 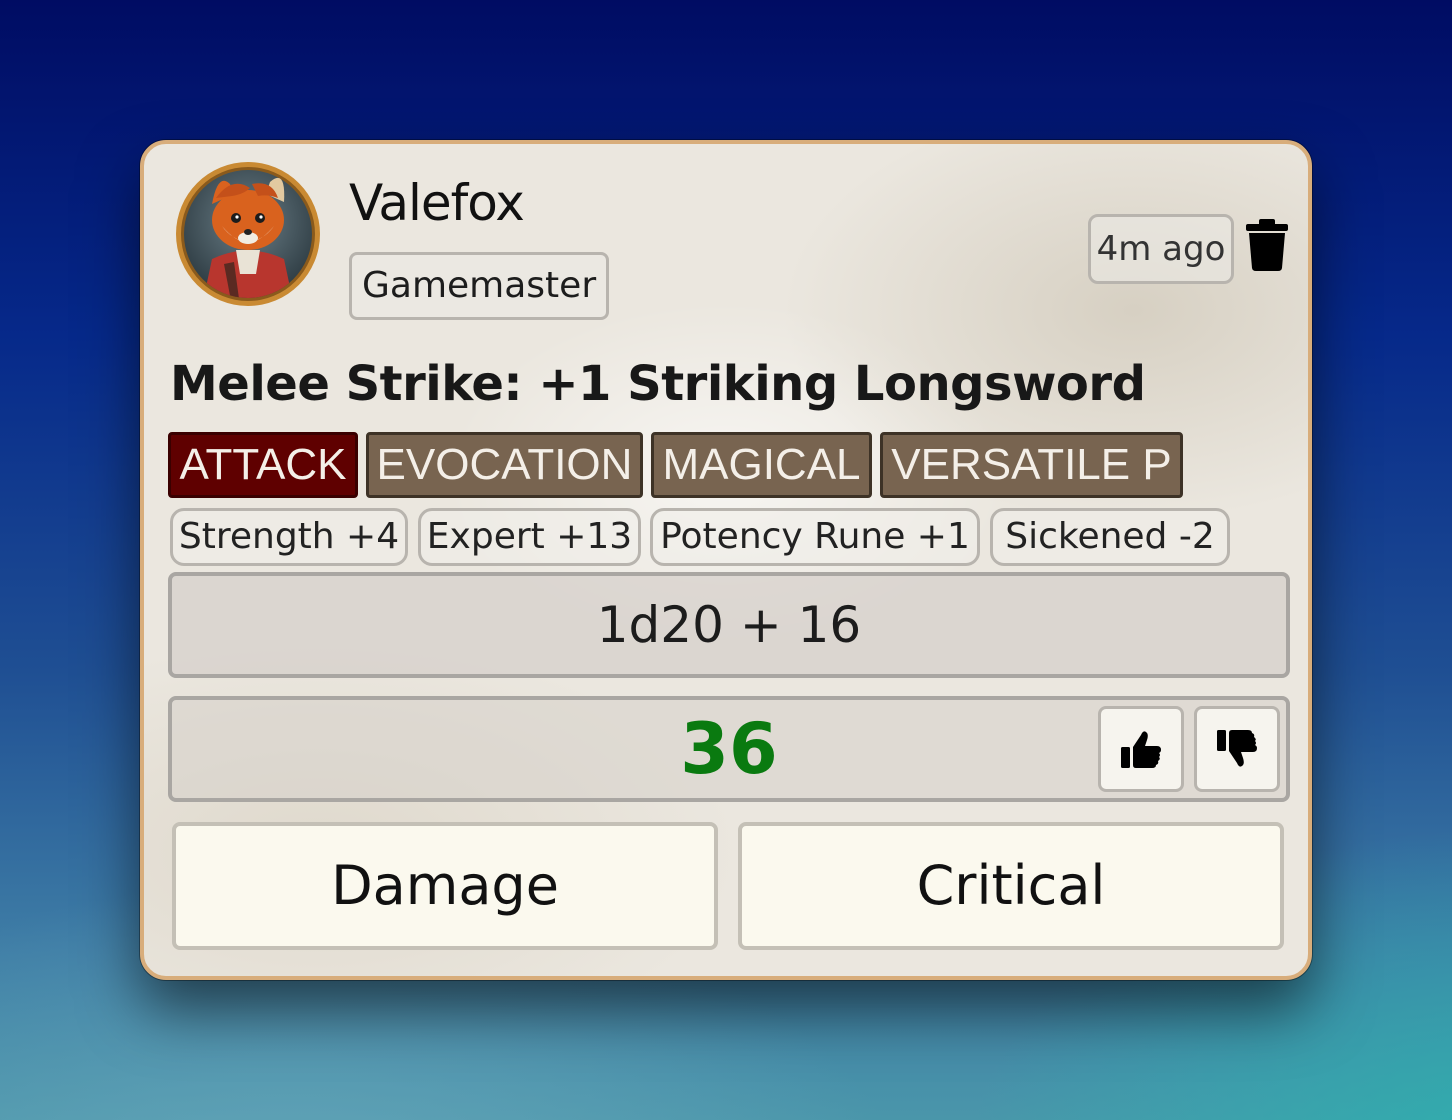 I want to click on trait-tag-attack: ATTACK, so click(x=263, y=465).